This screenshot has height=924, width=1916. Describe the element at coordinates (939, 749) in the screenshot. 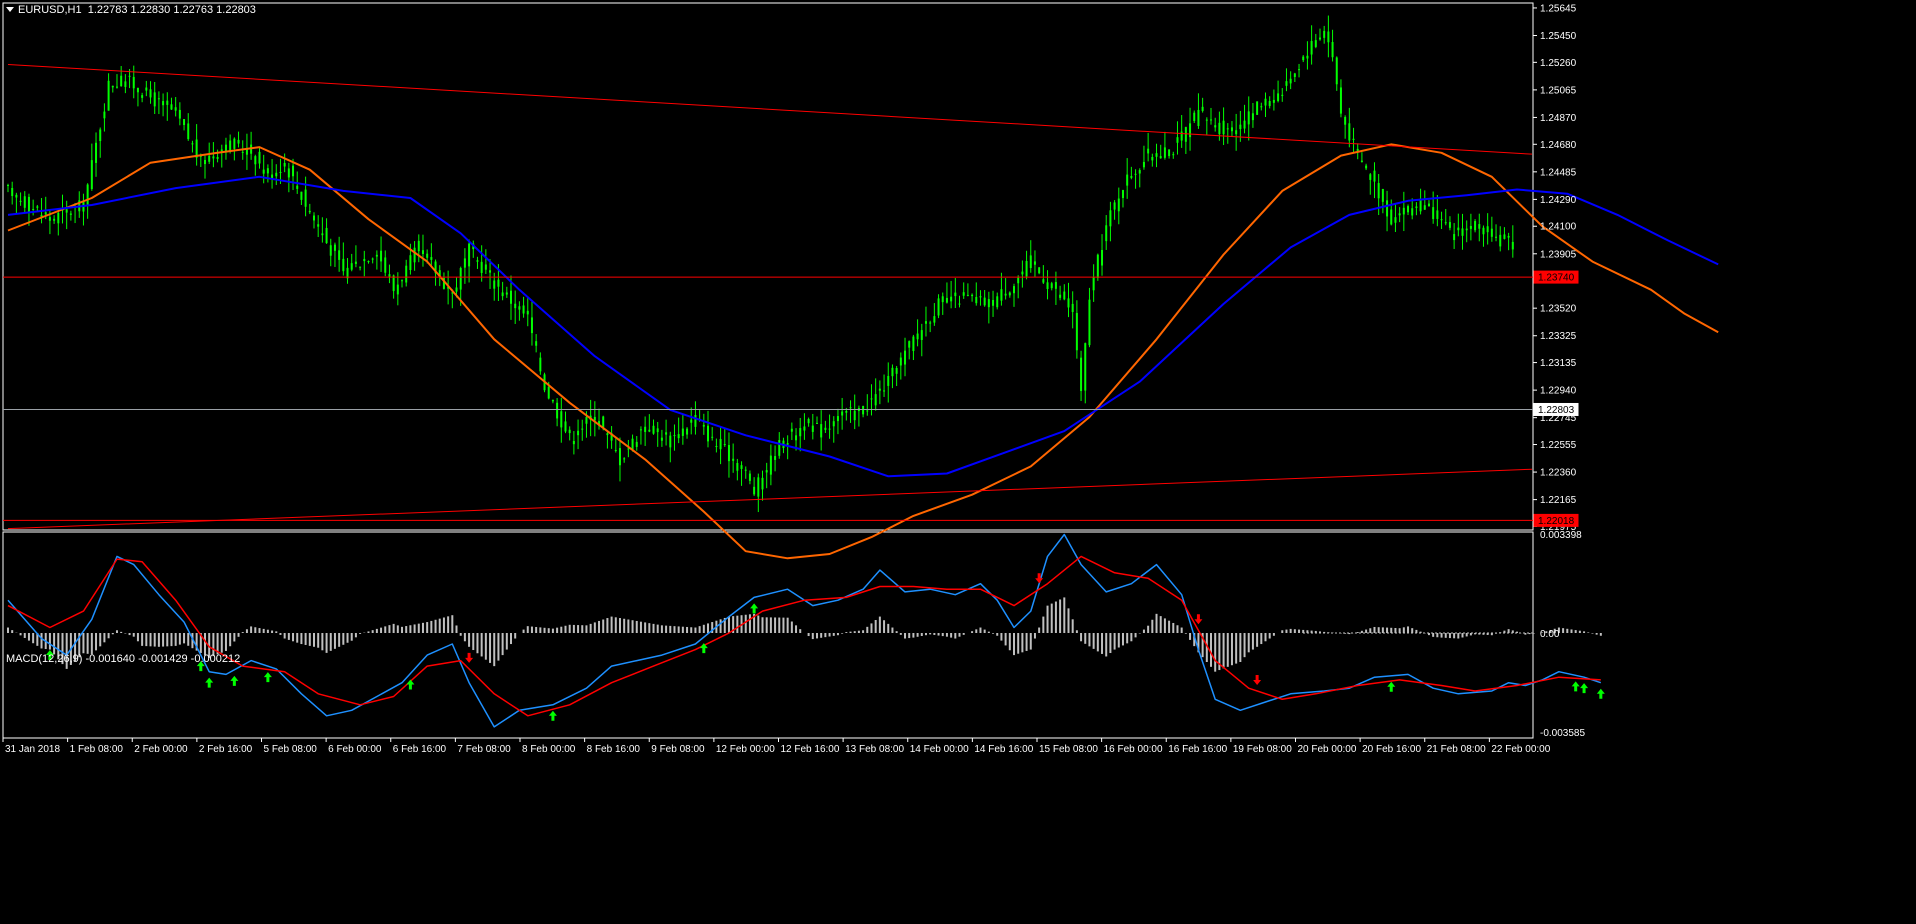

I see `time-tick-label: 14 Feb 00:00` at that location.